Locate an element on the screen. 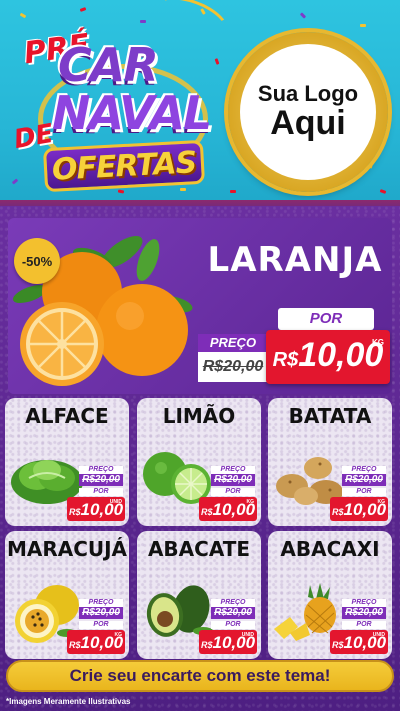 Image resolution: width=400 pixels, height=711 pixels. logo-placeholder: Sua Logo Aqui is located at coordinates (308, 112).